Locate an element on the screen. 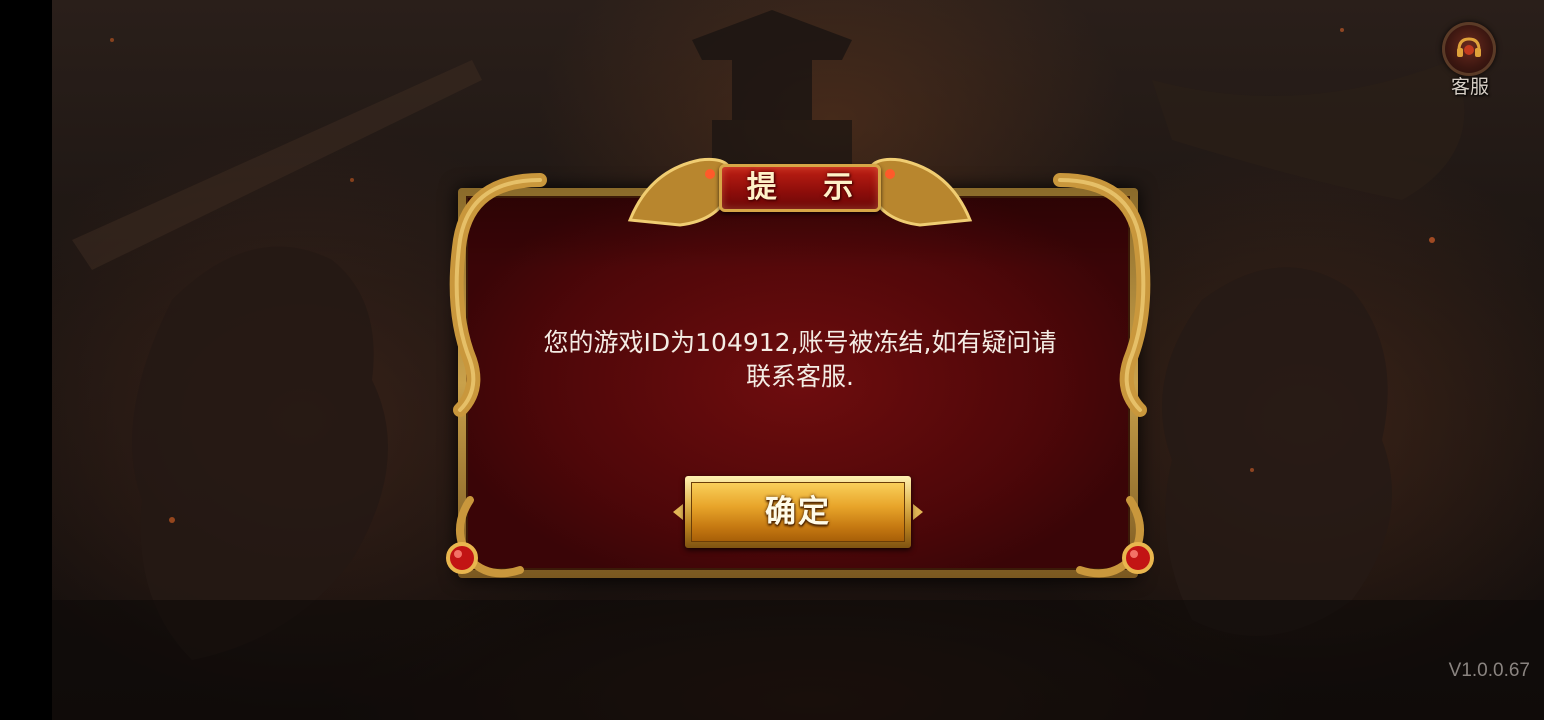  confirm-button-label: 确定 is located at coordinates (798, 512).